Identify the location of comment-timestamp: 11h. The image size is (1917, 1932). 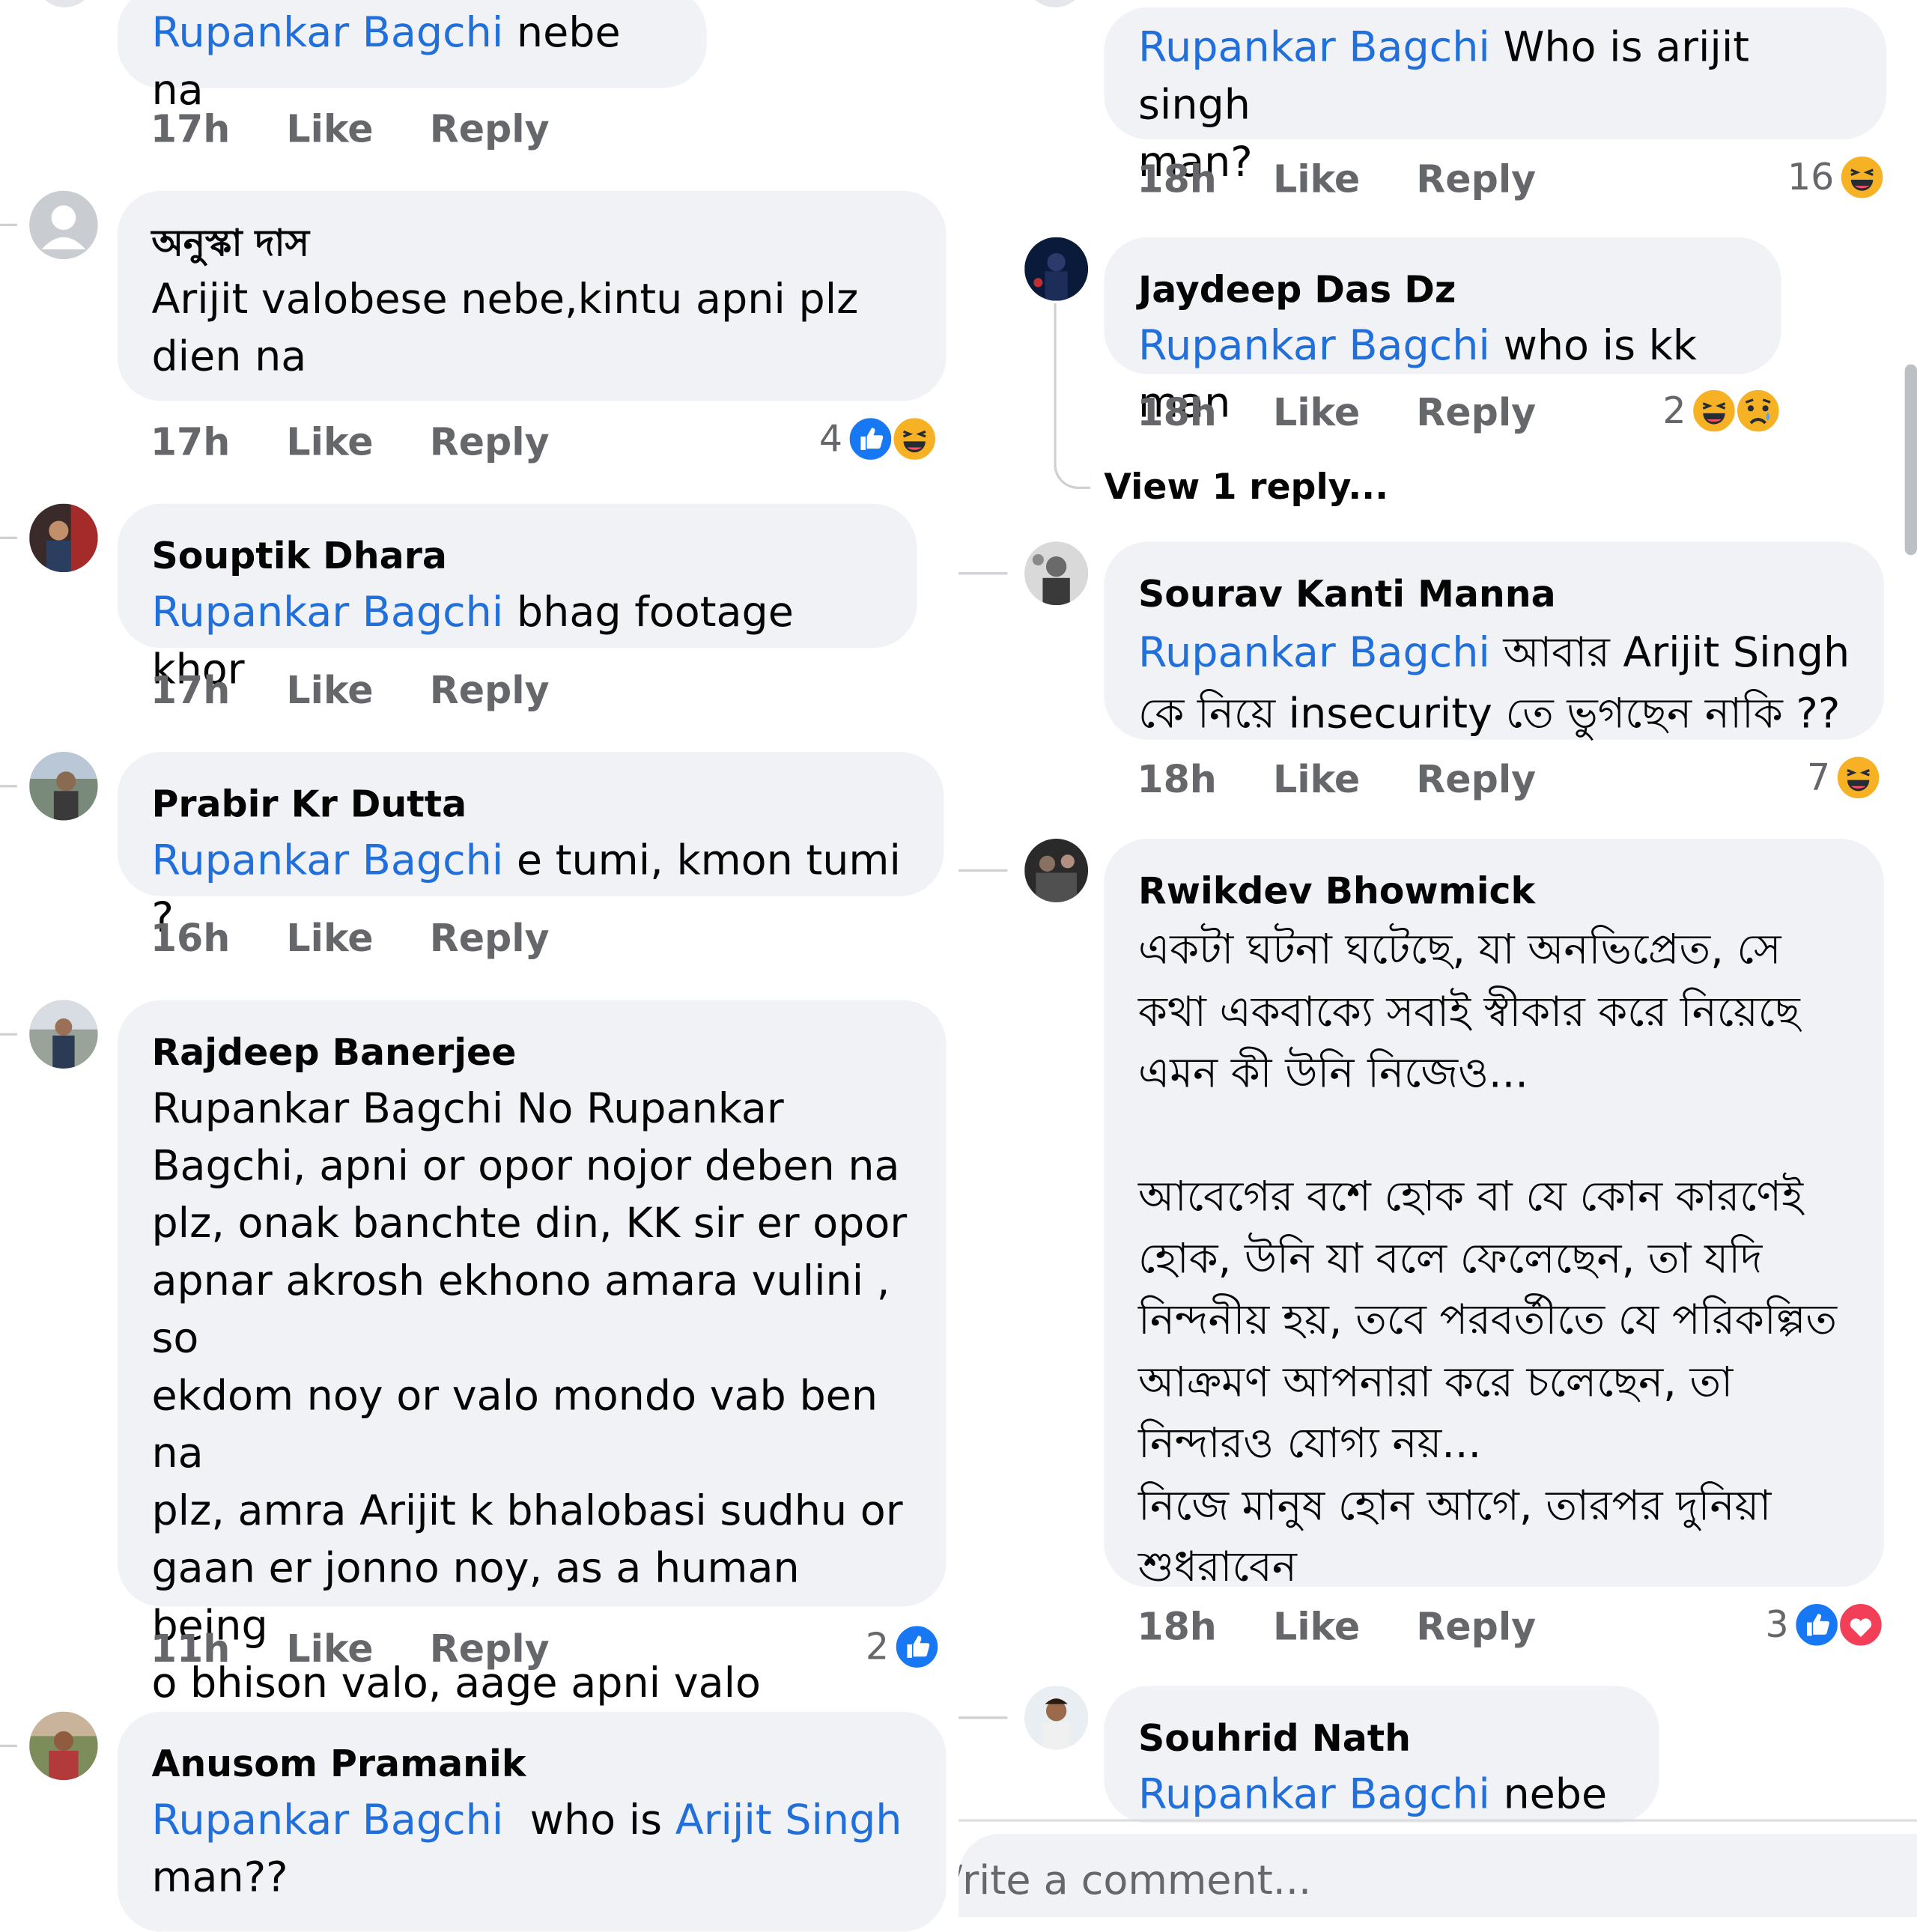
(190, 1649).